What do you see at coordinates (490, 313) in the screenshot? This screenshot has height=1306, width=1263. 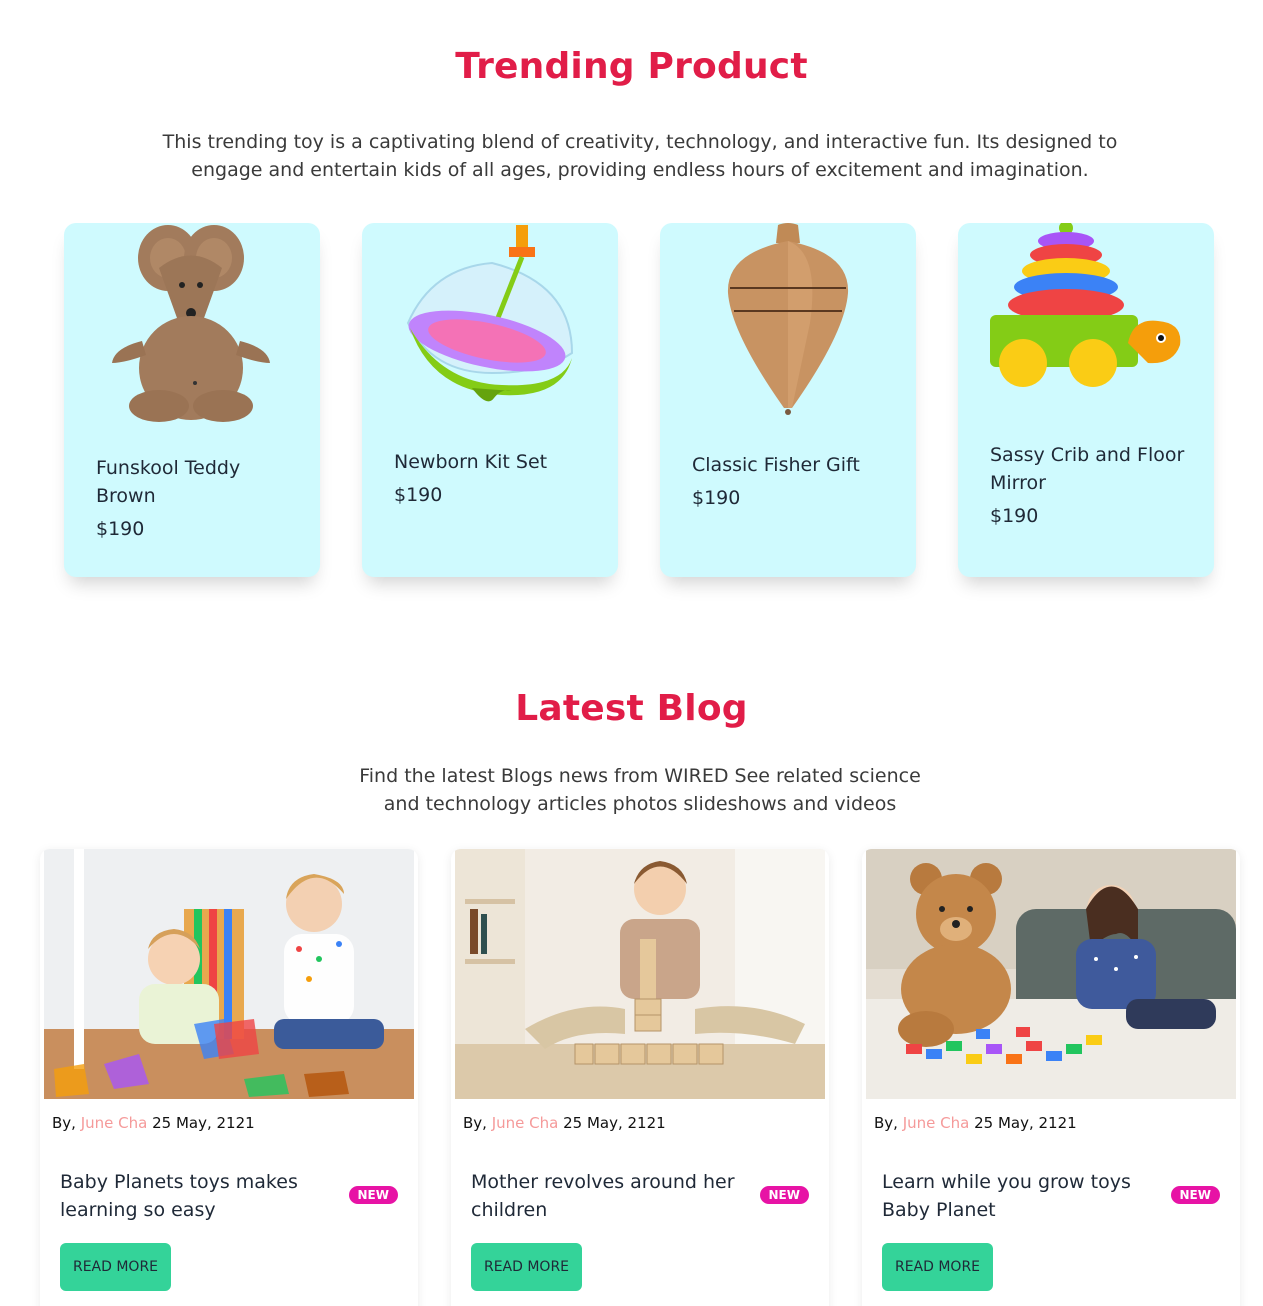 I see `spinning-top-image` at bounding box center [490, 313].